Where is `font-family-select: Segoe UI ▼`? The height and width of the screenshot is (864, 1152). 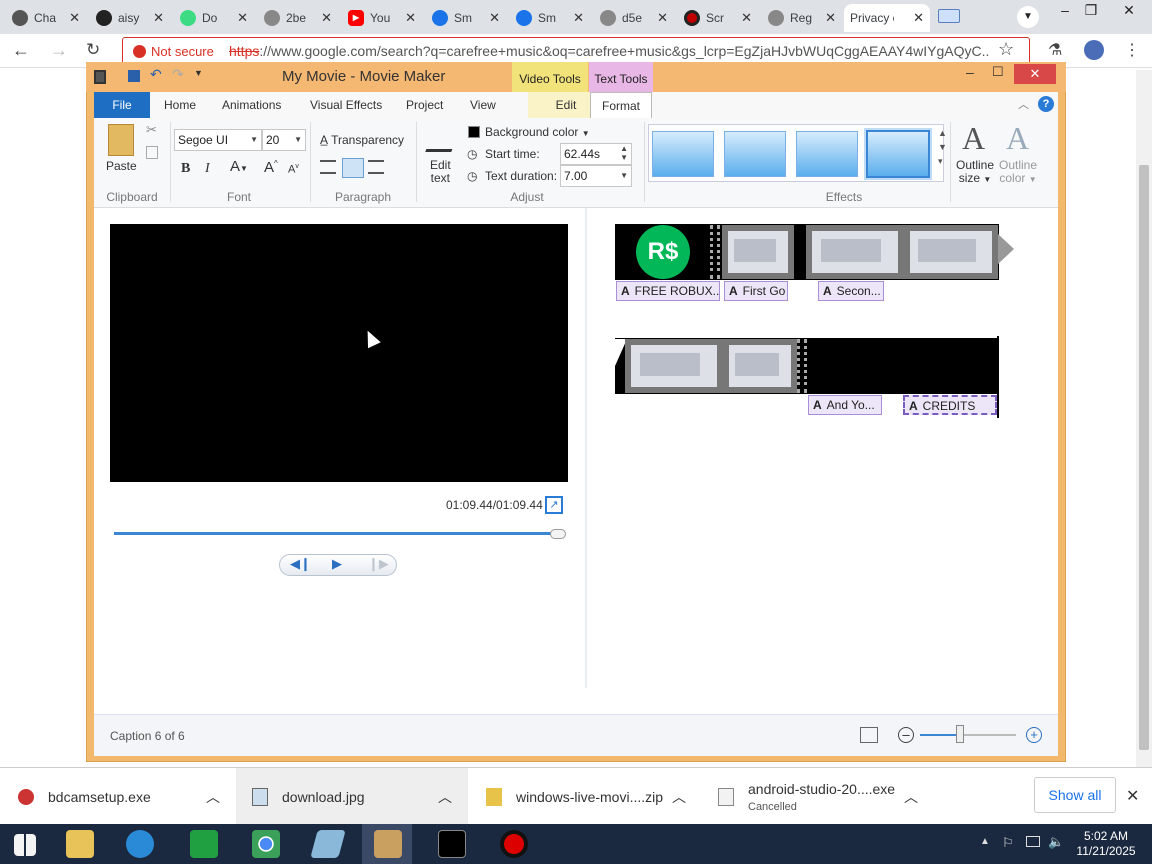
font-family-select: Segoe UI ▼ is located at coordinates (218, 140).